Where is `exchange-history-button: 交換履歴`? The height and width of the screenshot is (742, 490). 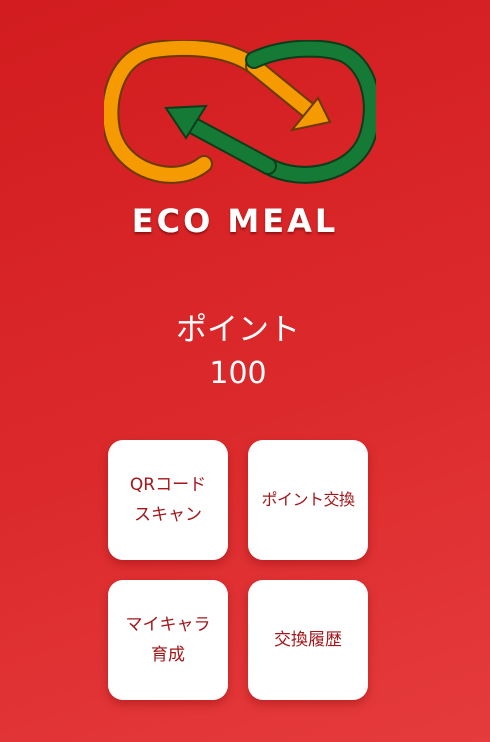
exchange-history-button: 交換履歴 is located at coordinates (308, 640).